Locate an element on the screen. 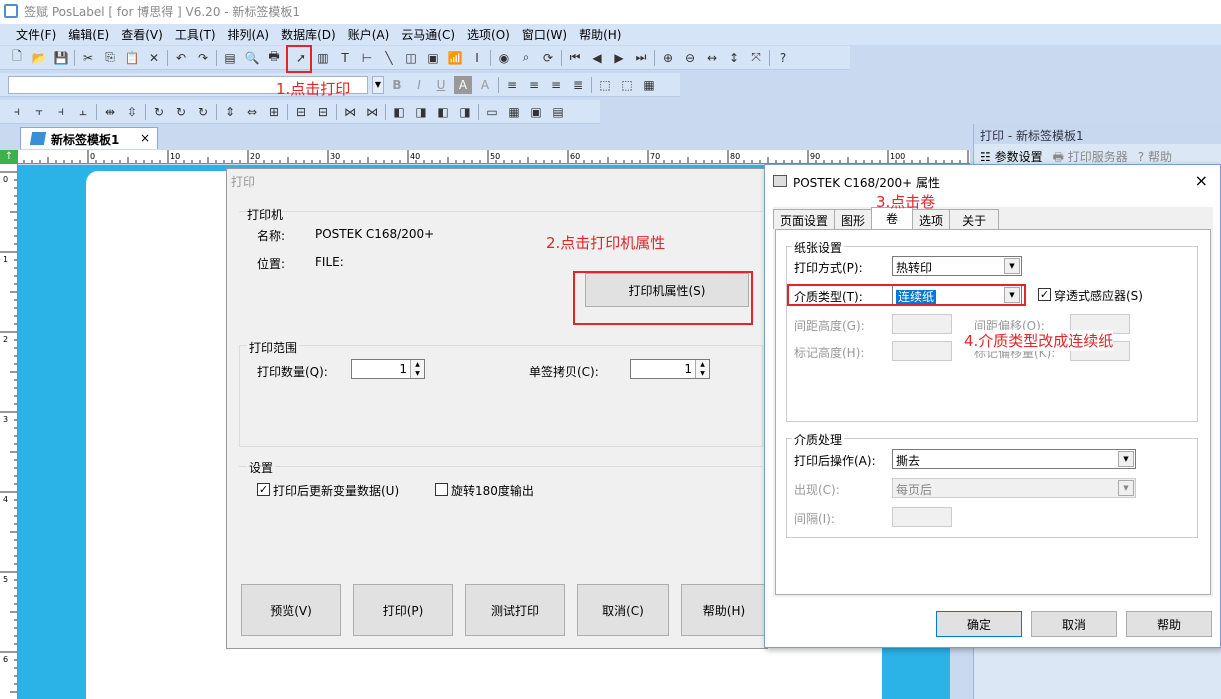 The height and width of the screenshot is (699, 1221). save-icon: 💾 is located at coordinates (61, 58).